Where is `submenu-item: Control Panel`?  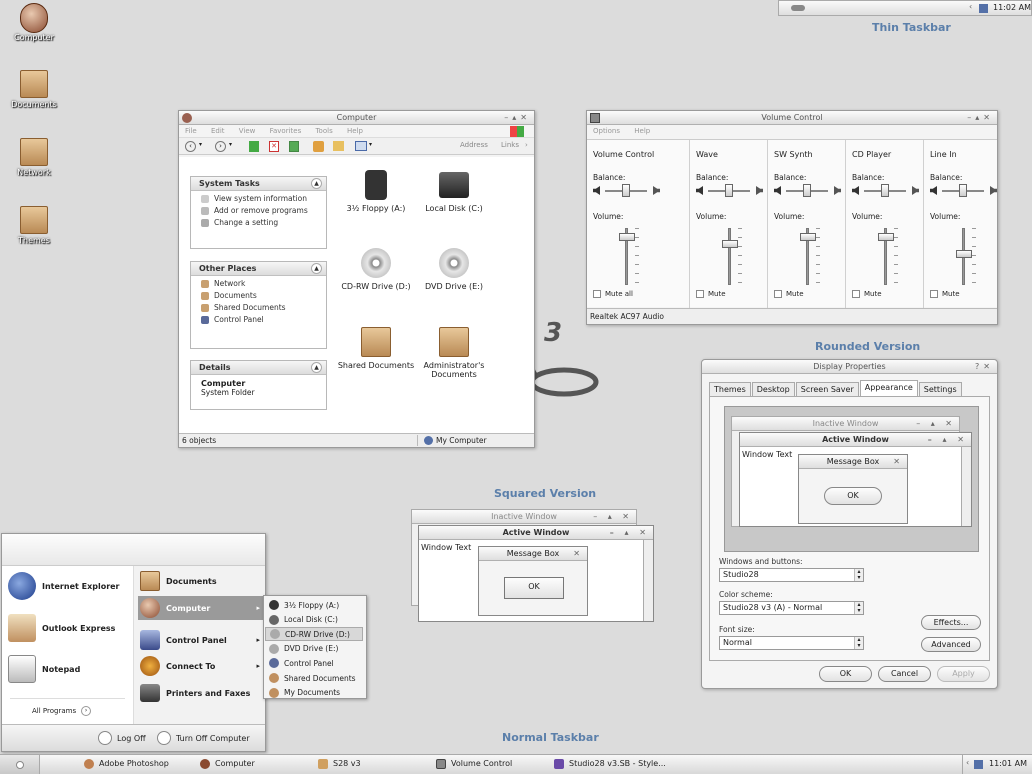
submenu-item: Control Panel is located at coordinates (314, 663).